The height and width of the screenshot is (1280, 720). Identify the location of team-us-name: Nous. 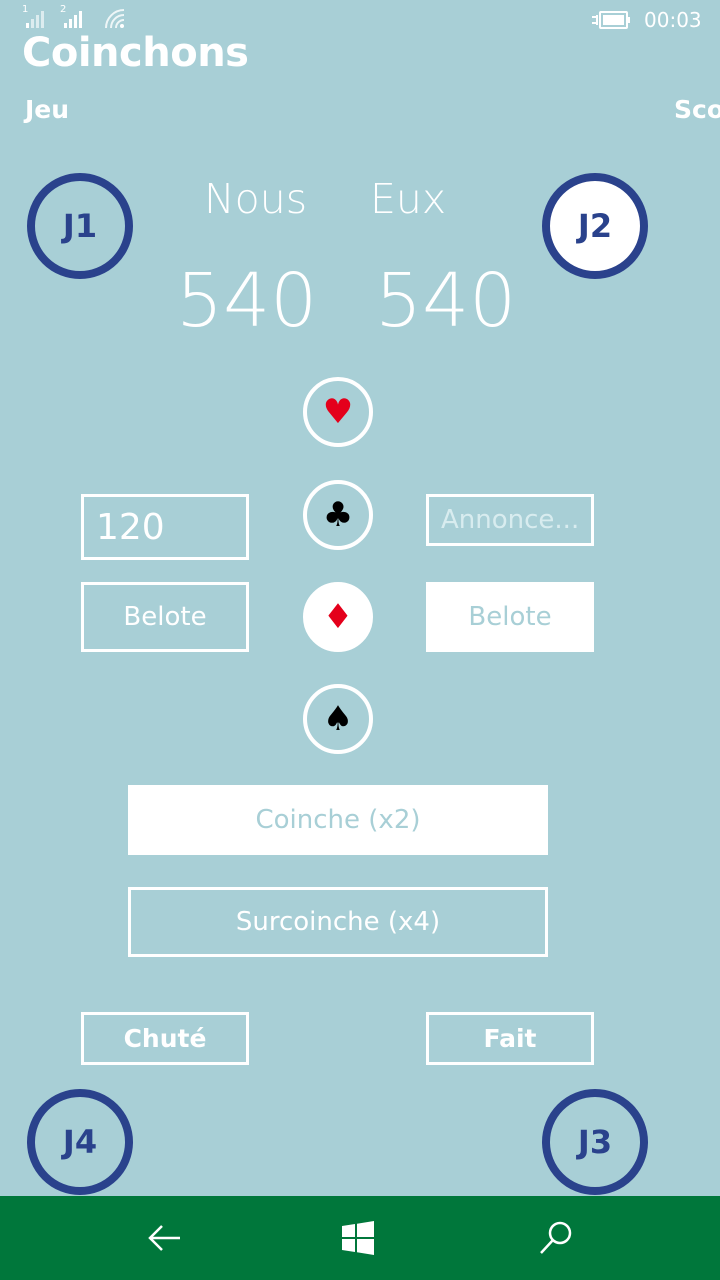
(256, 199).